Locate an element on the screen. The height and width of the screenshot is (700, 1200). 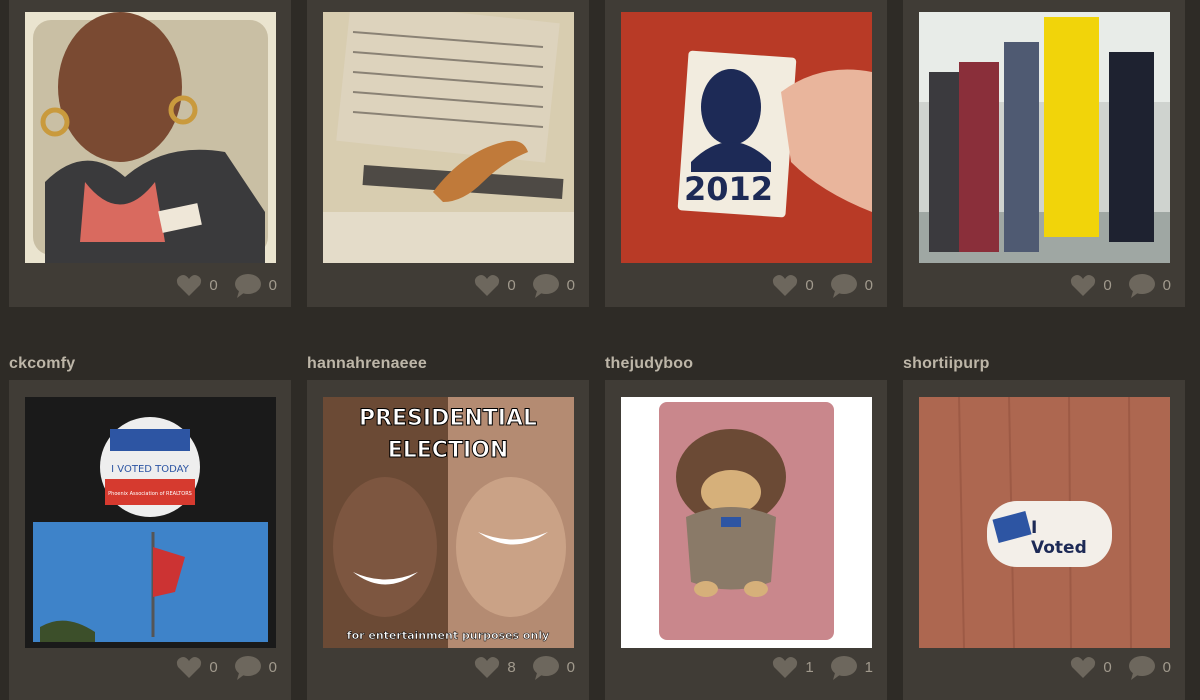
meme-headline-2: ELECTION is located at coordinates (448, 450).